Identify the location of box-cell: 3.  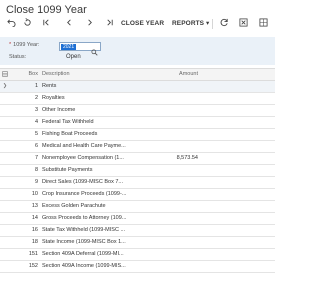
(36, 110).